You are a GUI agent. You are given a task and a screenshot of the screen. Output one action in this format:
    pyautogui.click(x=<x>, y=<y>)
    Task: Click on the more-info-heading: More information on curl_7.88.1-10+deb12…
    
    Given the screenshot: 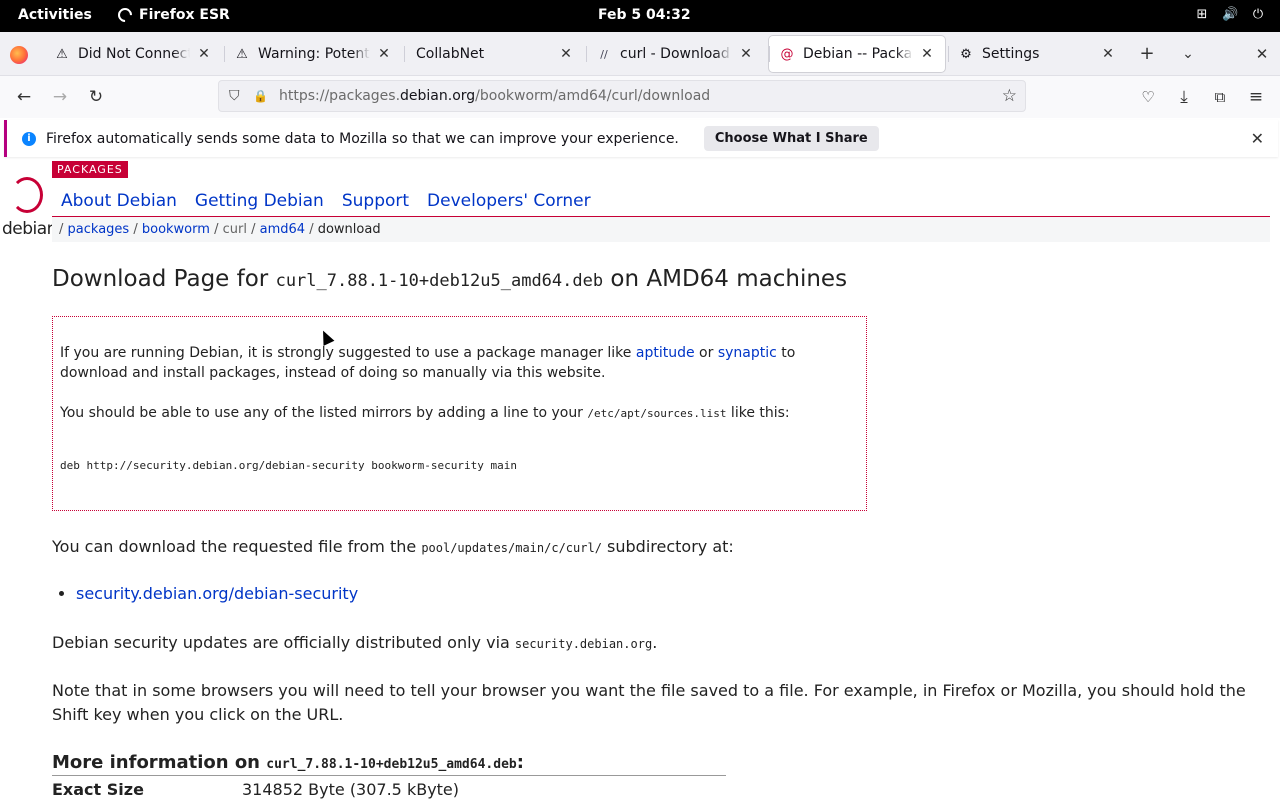 What is the action you would take?
    pyautogui.click(x=389, y=764)
    